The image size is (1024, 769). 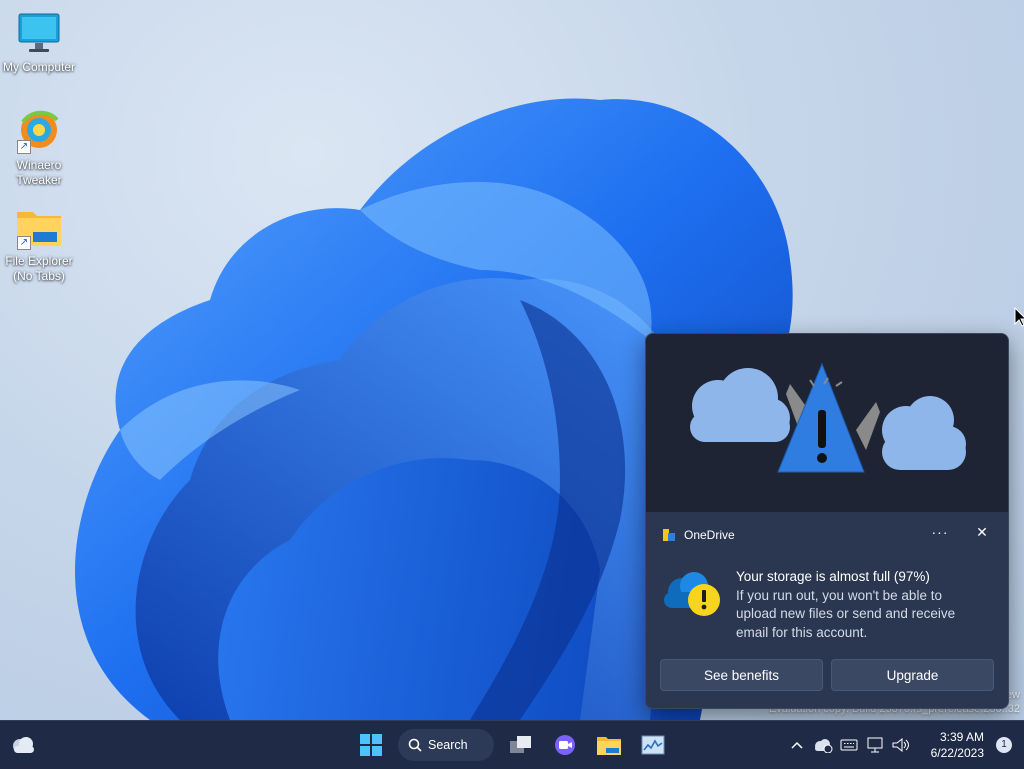 I want to click on taskbar-center: Search, so click(x=512, y=745).